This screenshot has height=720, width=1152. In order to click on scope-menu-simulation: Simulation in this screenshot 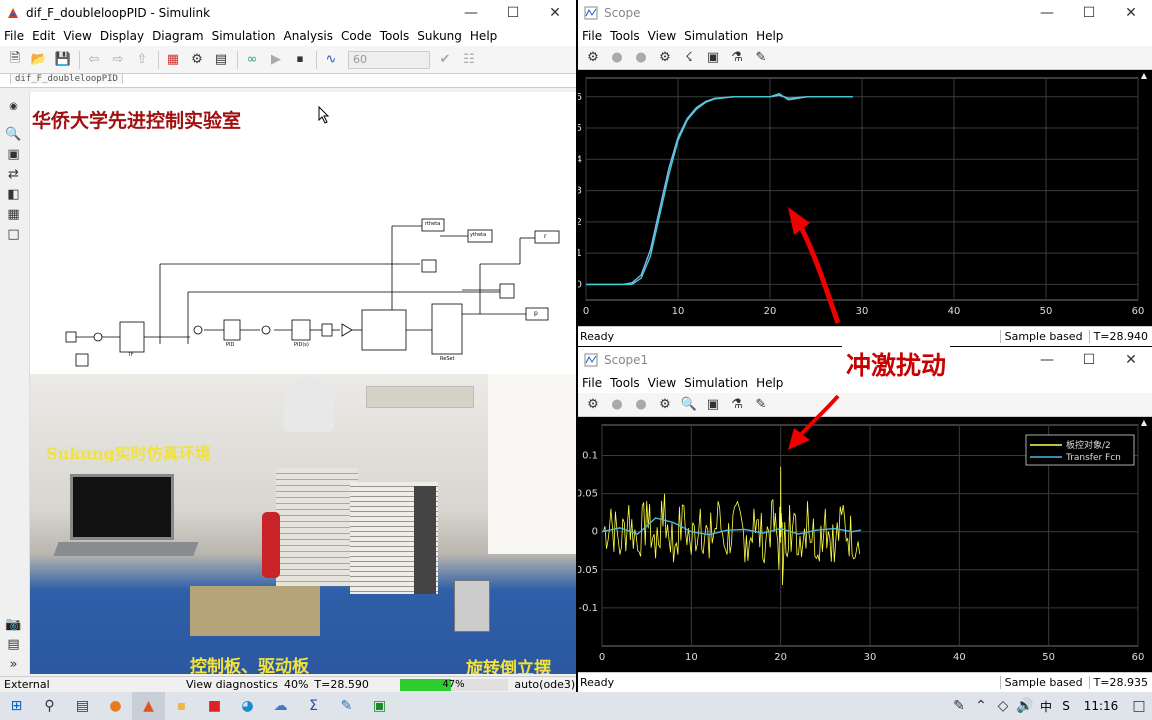, I will do `click(716, 36)`.